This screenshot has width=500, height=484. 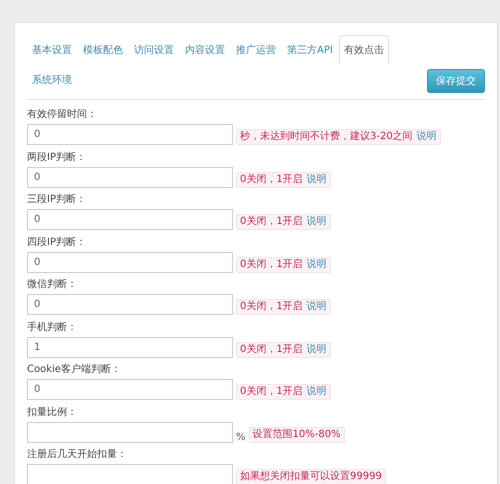 I want to click on field-label: 两段IP判断：, so click(x=56, y=157).